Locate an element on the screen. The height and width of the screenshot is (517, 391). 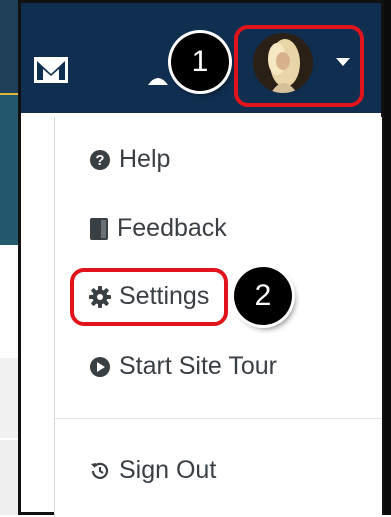
settings-highlight is located at coordinates (149, 297).